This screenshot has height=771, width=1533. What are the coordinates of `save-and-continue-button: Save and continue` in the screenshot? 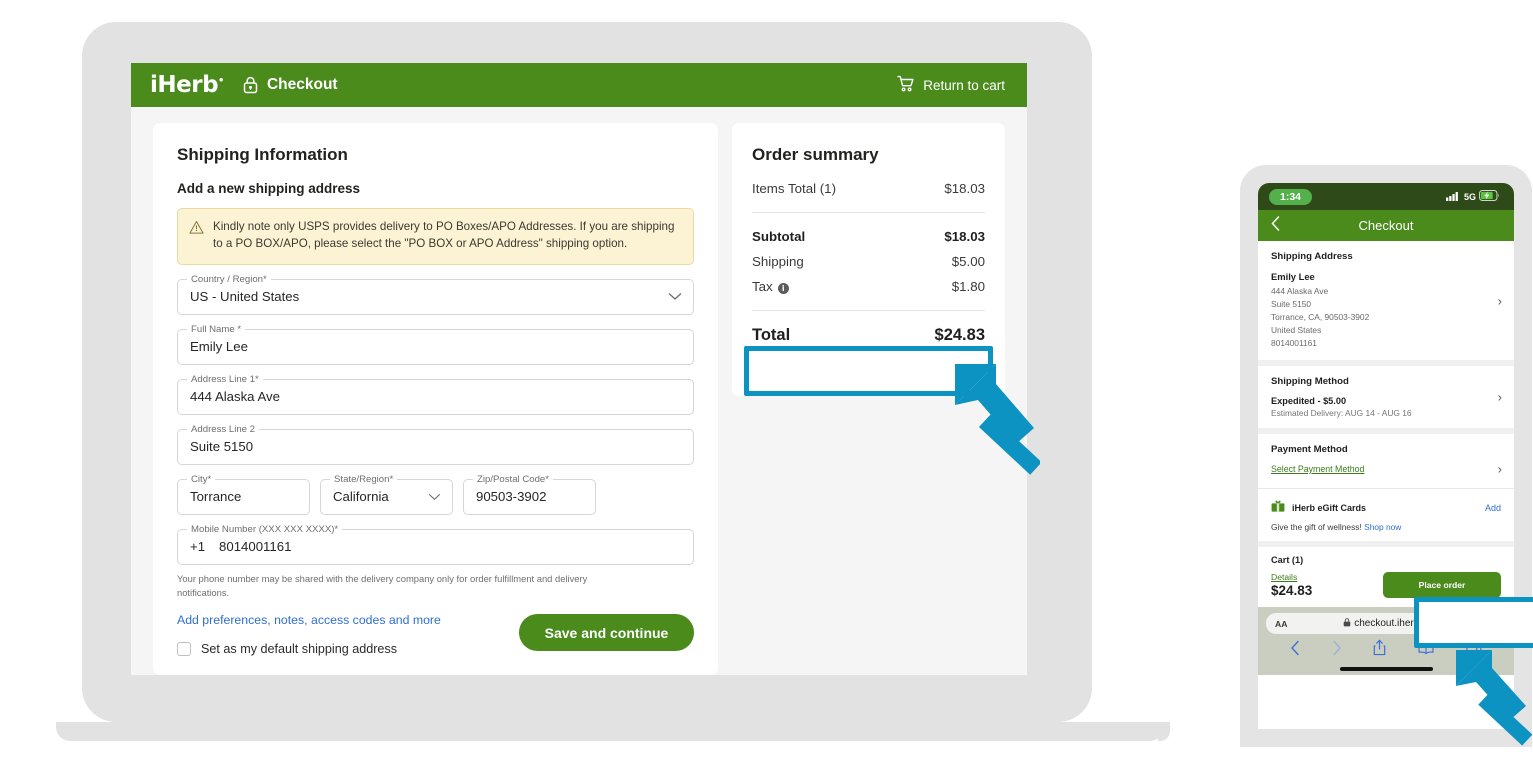 It's located at (606, 632).